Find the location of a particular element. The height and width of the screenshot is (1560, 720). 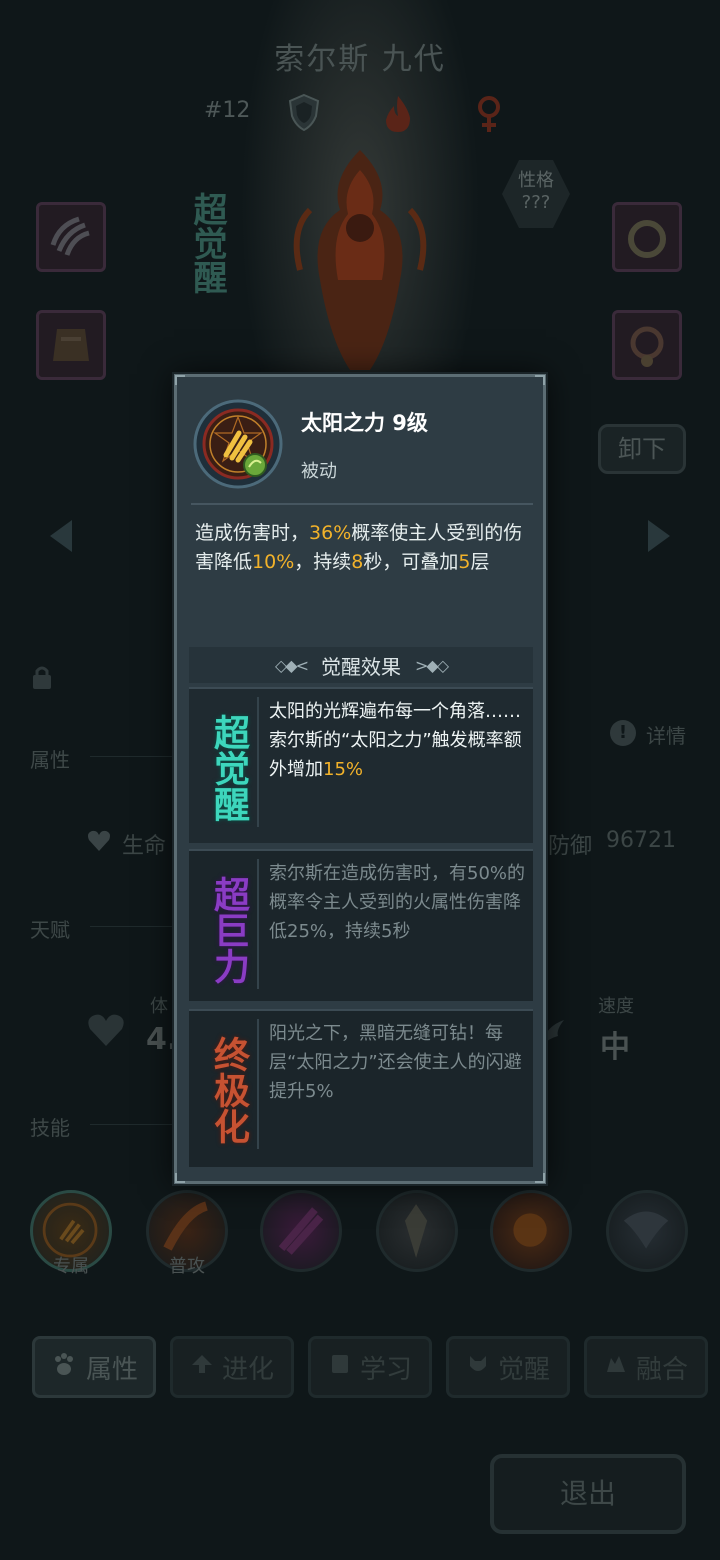

shield-rank-icon is located at coordinates (304, 112).